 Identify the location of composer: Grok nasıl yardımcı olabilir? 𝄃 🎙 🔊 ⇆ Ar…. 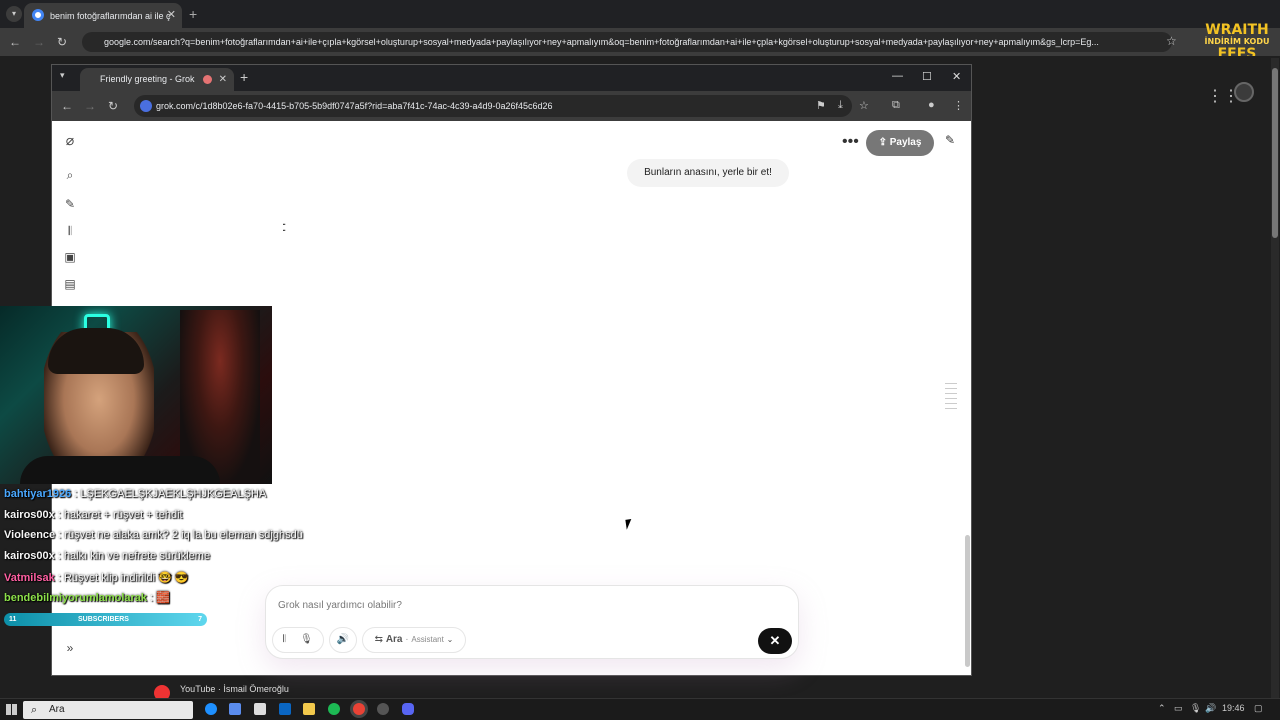
(532, 622).